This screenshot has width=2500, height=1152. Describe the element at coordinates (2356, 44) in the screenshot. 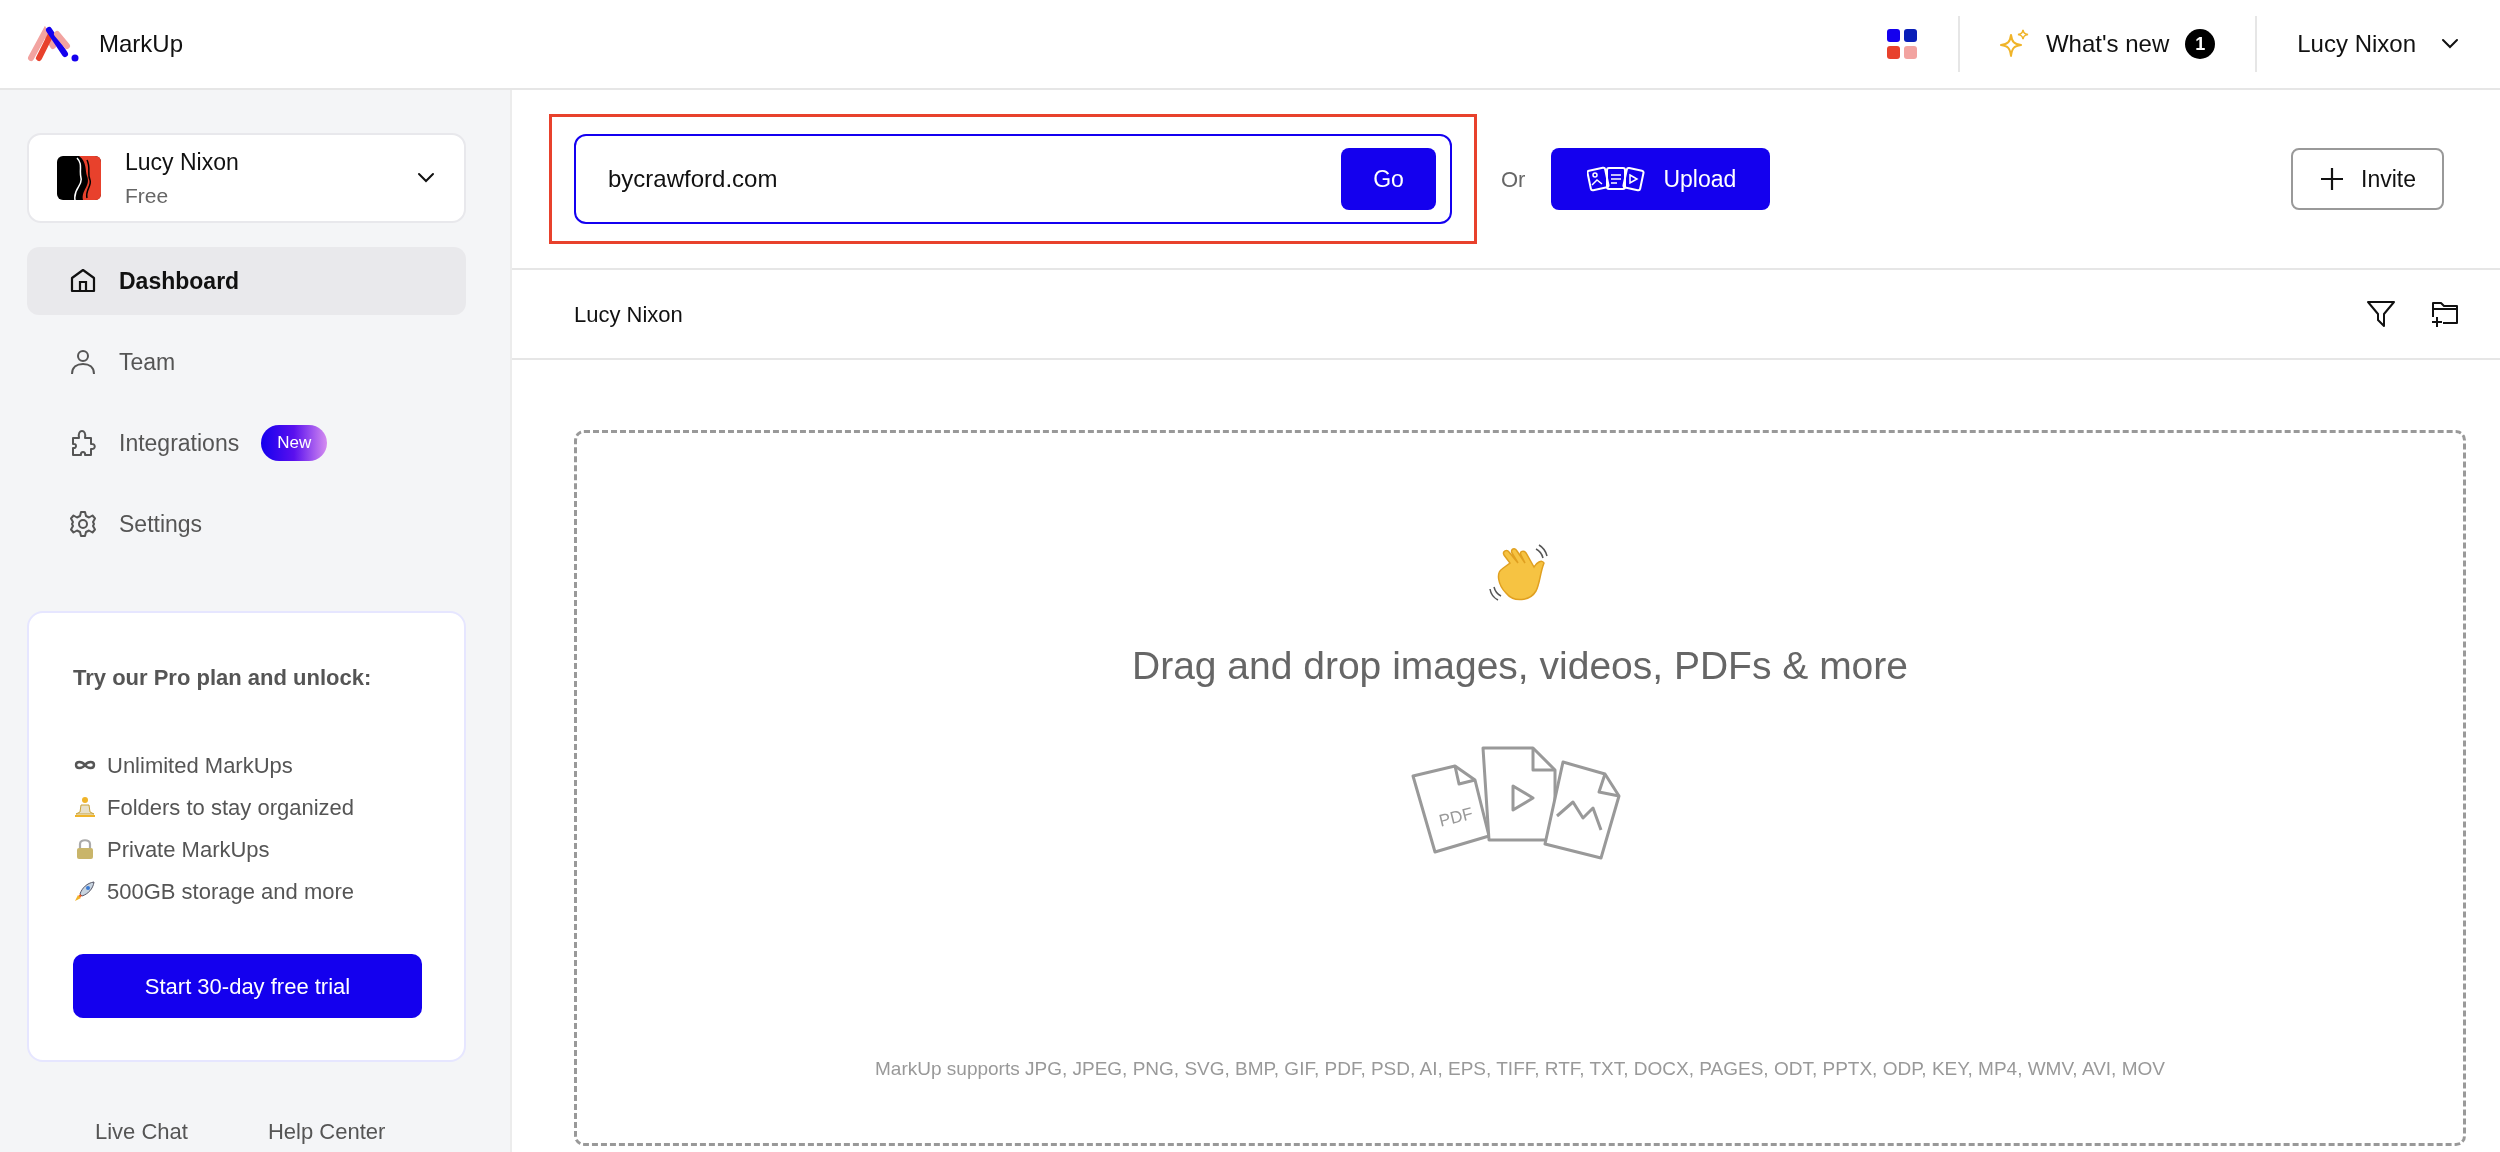

I see `user-menu-name: Lucy Nixon` at that location.